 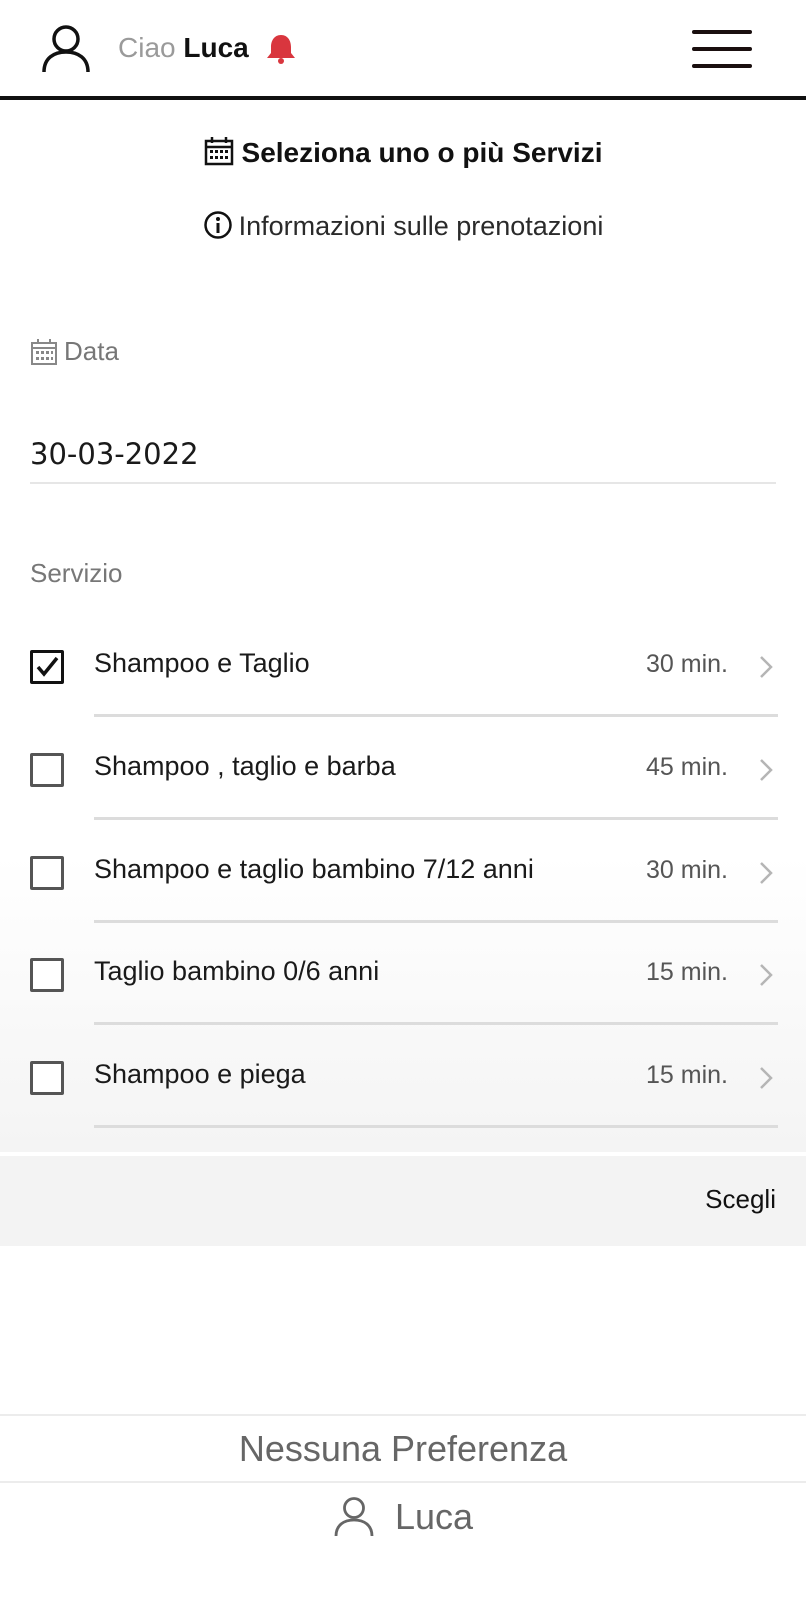 What do you see at coordinates (434, 1516) in the screenshot?
I see `operator-name: Luca` at bounding box center [434, 1516].